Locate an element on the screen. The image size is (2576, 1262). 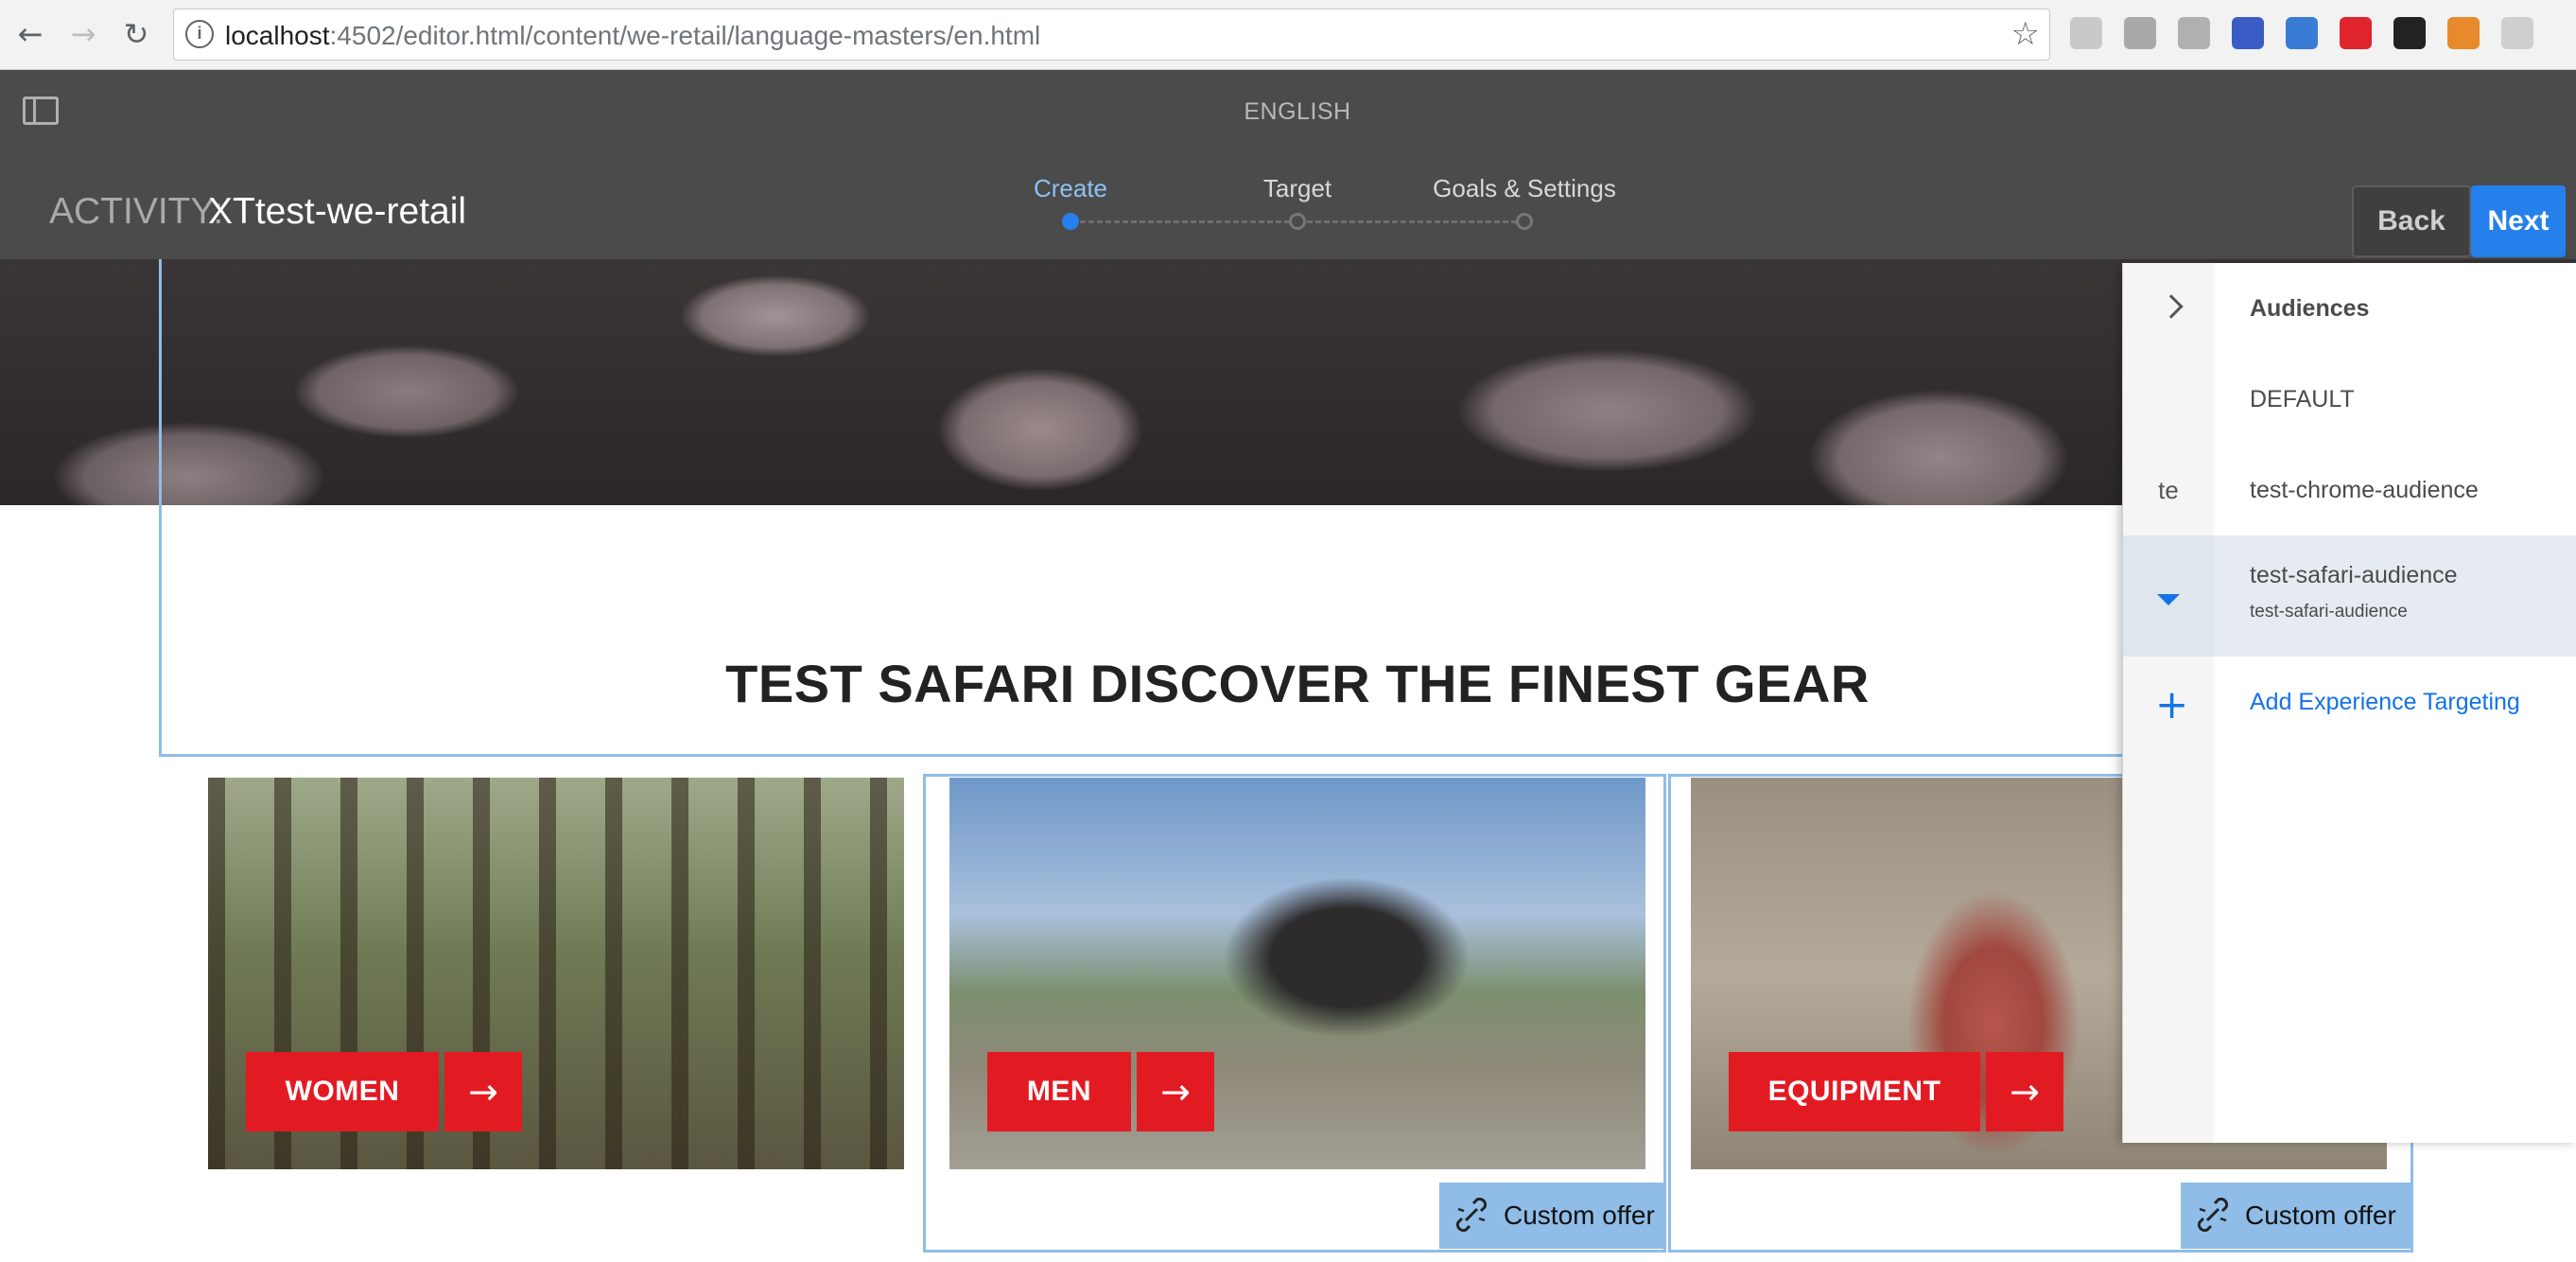
step-dot-goals is located at coordinates (1524, 221).